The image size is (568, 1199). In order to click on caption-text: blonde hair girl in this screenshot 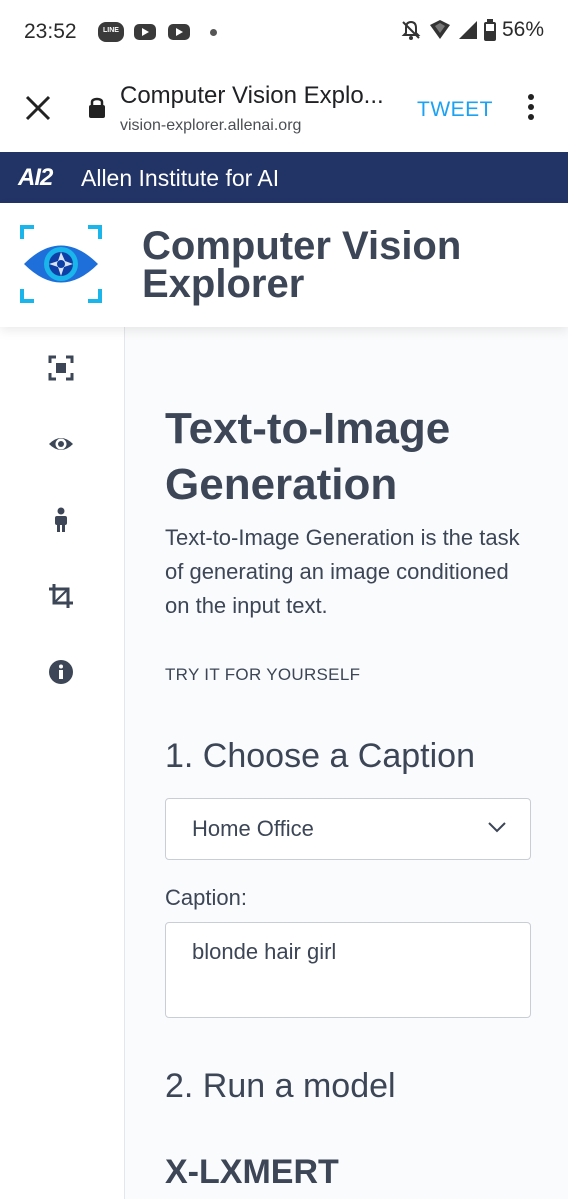, I will do `click(264, 951)`.